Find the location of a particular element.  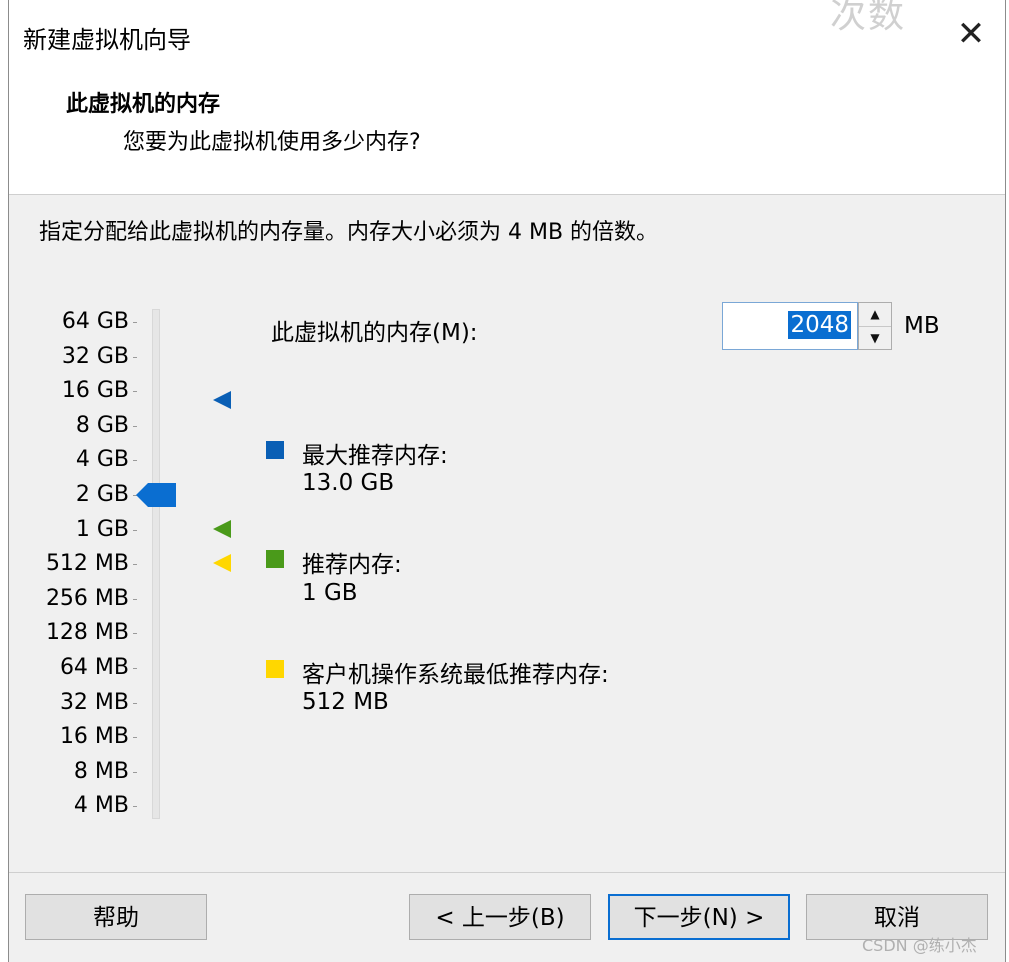

scale-label: 16 GB is located at coordinates (95, 390).